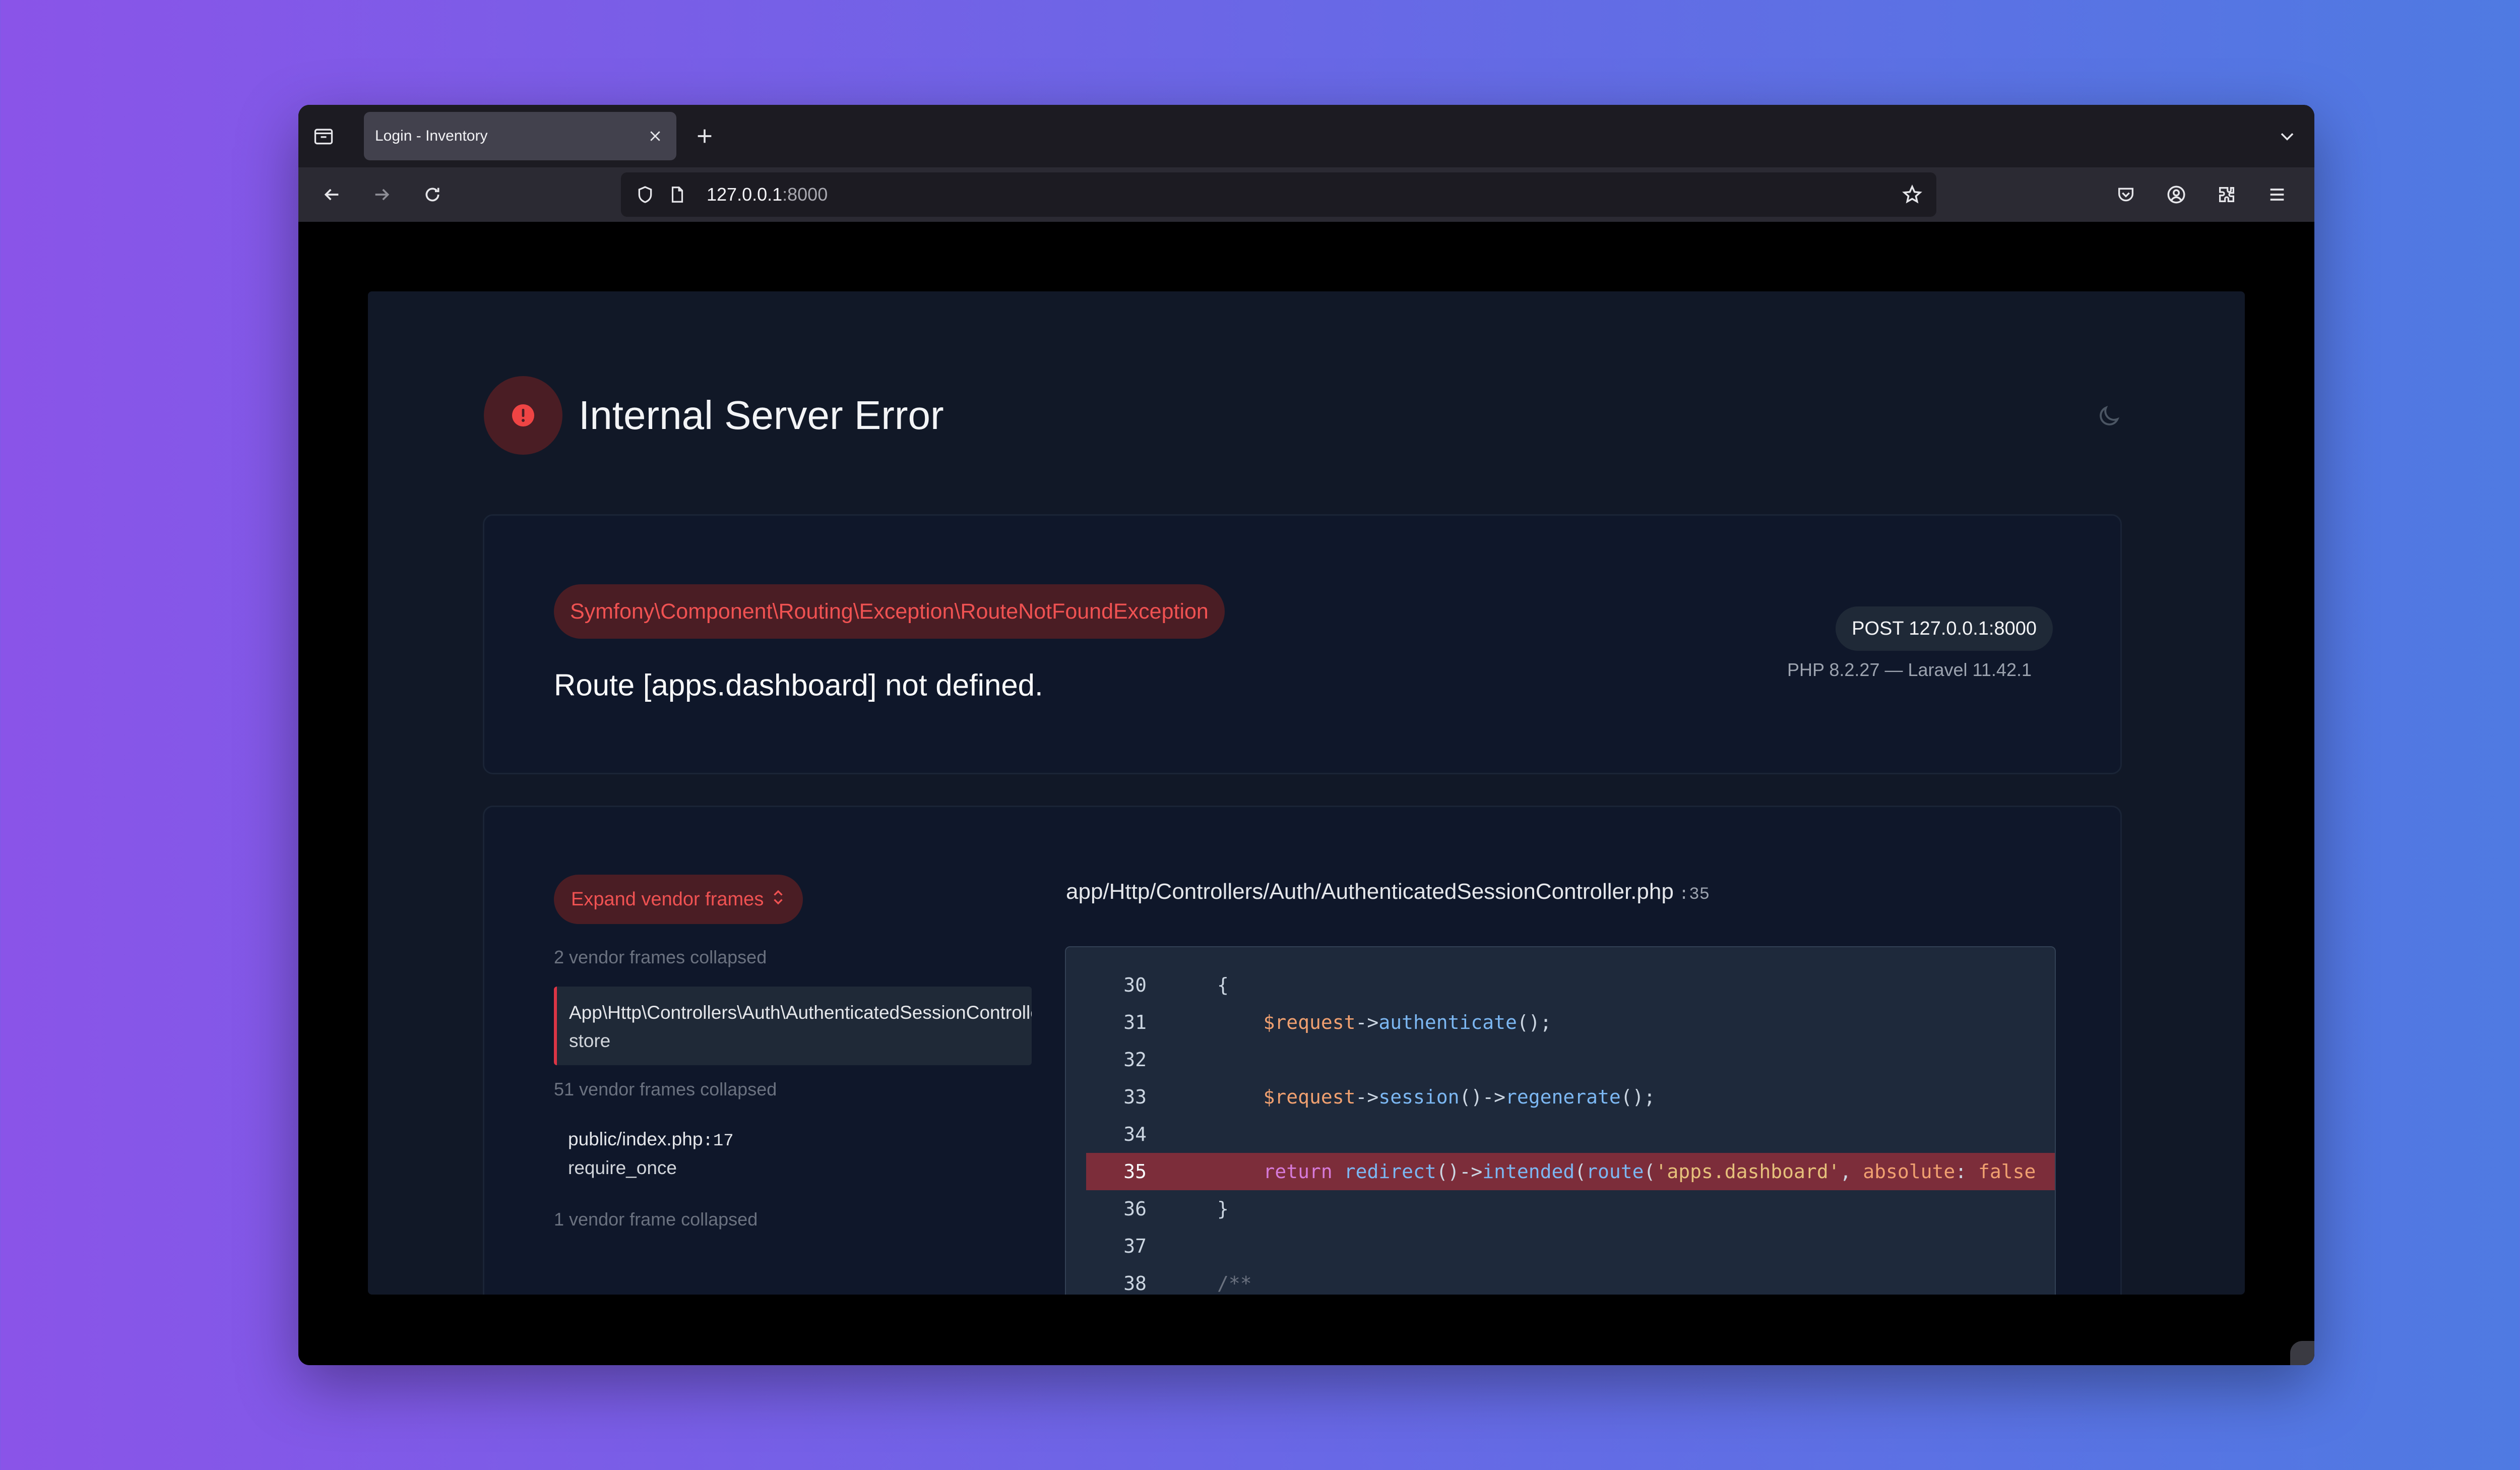  Describe the element at coordinates (677, 194) in the screenshot. I see `page-icon` at that location.